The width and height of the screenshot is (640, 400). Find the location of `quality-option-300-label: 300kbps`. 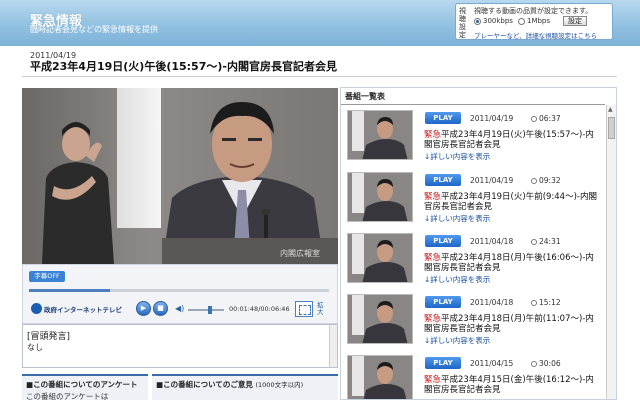

quality-option-300-label: 300kbps is located at coordinates (498, 21).